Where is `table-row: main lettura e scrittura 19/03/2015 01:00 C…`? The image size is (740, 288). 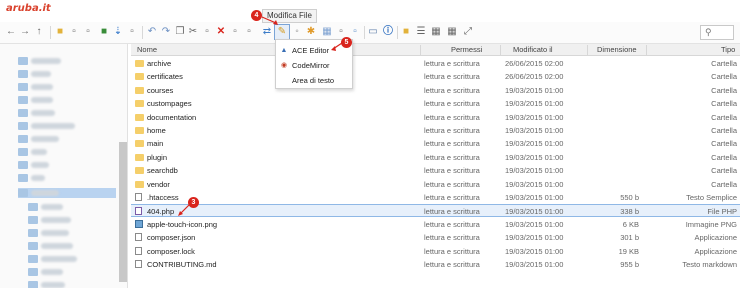
table-row: main lettura e scrittura 19/03/2015 01:00 C… is located at coordinates (435, 143).